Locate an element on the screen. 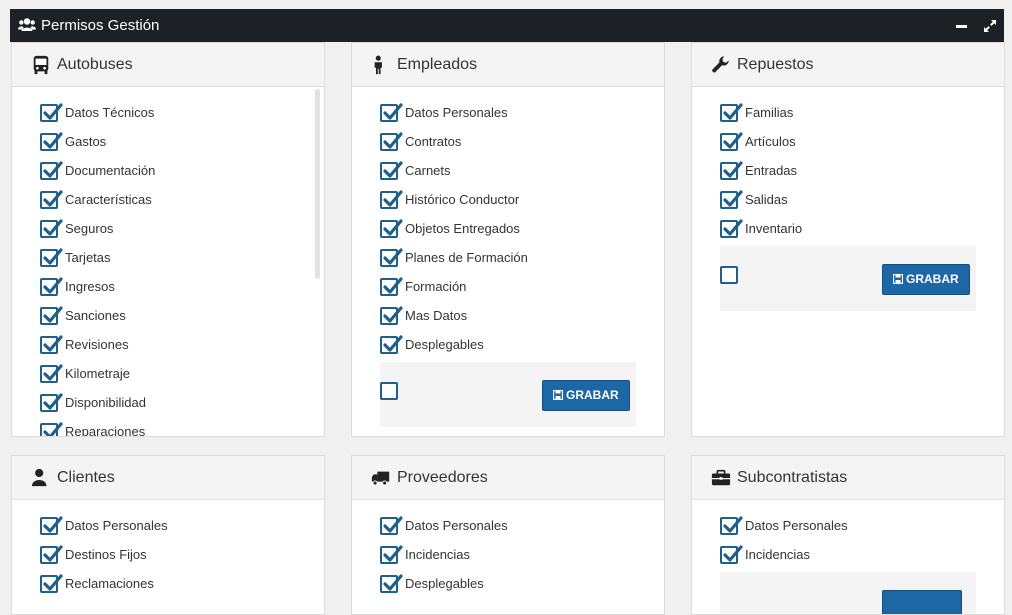 Image resolution: width=1012 pixels, height=615 pixels. permission-label: Inventario is located at coordinates (774, 228).